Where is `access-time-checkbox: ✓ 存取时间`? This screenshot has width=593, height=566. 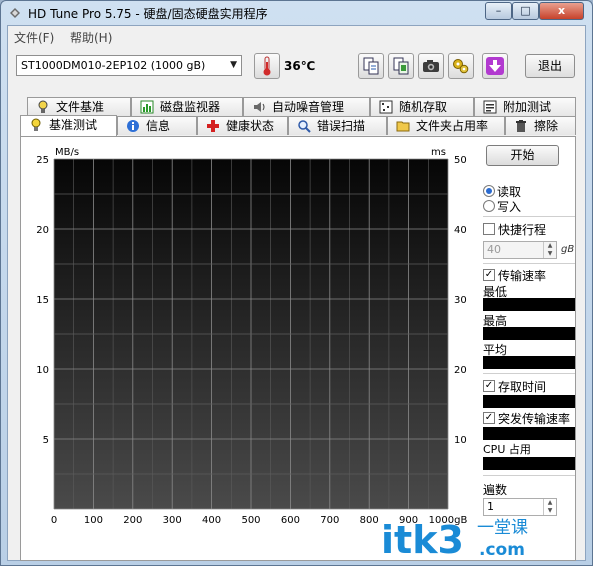
access-time-checkbox: ✓ 存取时间 is located at coordinates (530, 386).